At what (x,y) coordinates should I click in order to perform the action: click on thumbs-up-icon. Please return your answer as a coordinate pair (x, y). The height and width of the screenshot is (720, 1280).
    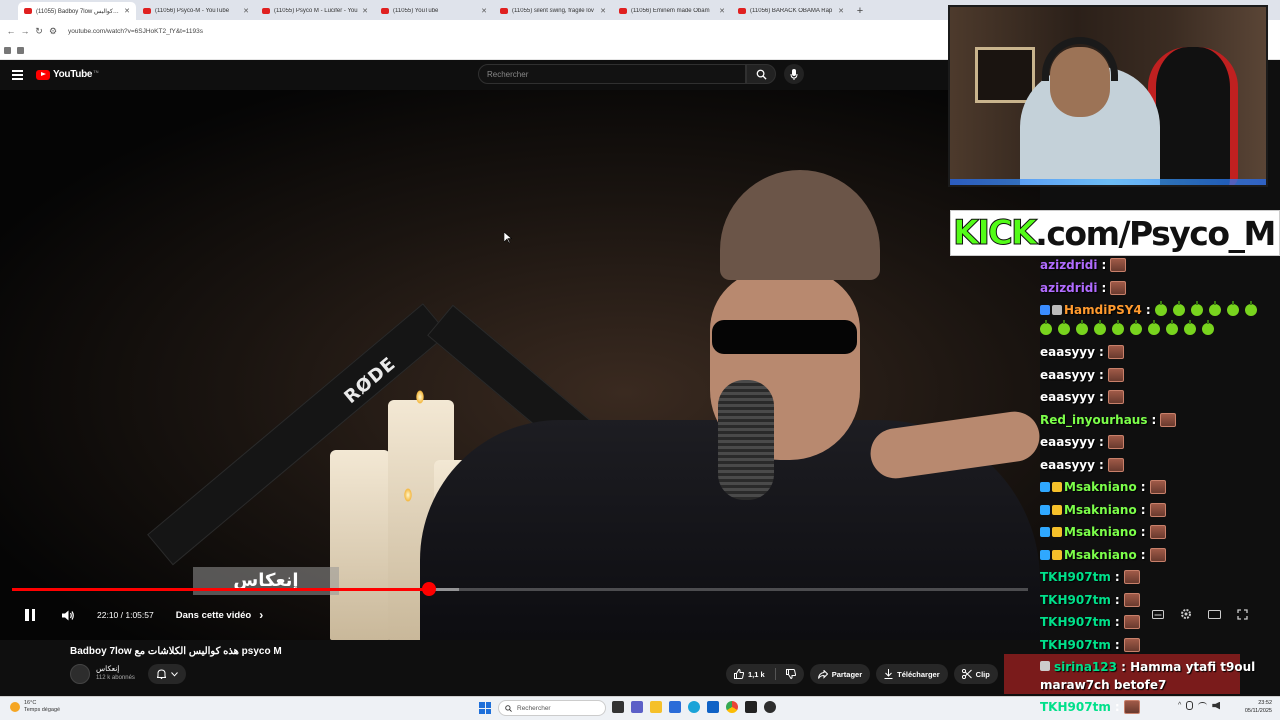
    Looking at the image, I should click on (739, 674).